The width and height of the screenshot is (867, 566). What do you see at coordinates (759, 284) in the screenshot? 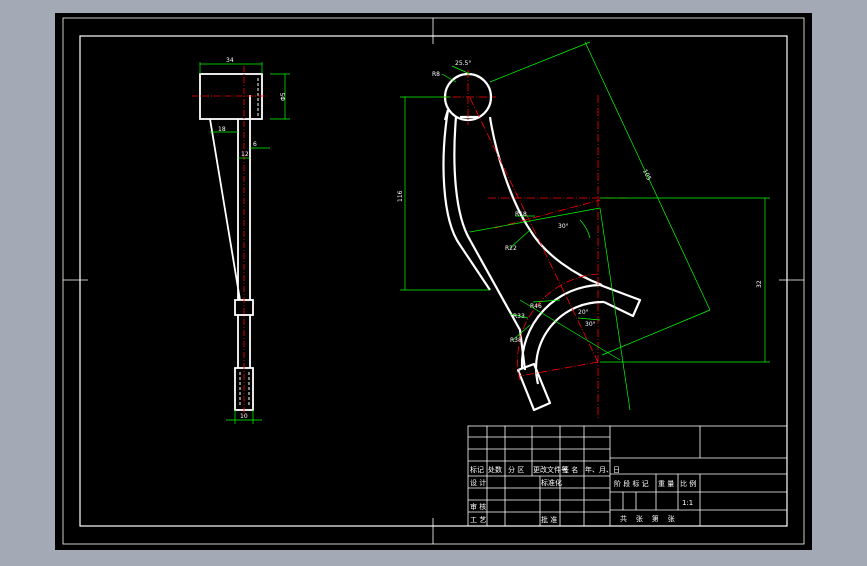
I see `dim-right-height: 32` at bounding box center [759, 284].